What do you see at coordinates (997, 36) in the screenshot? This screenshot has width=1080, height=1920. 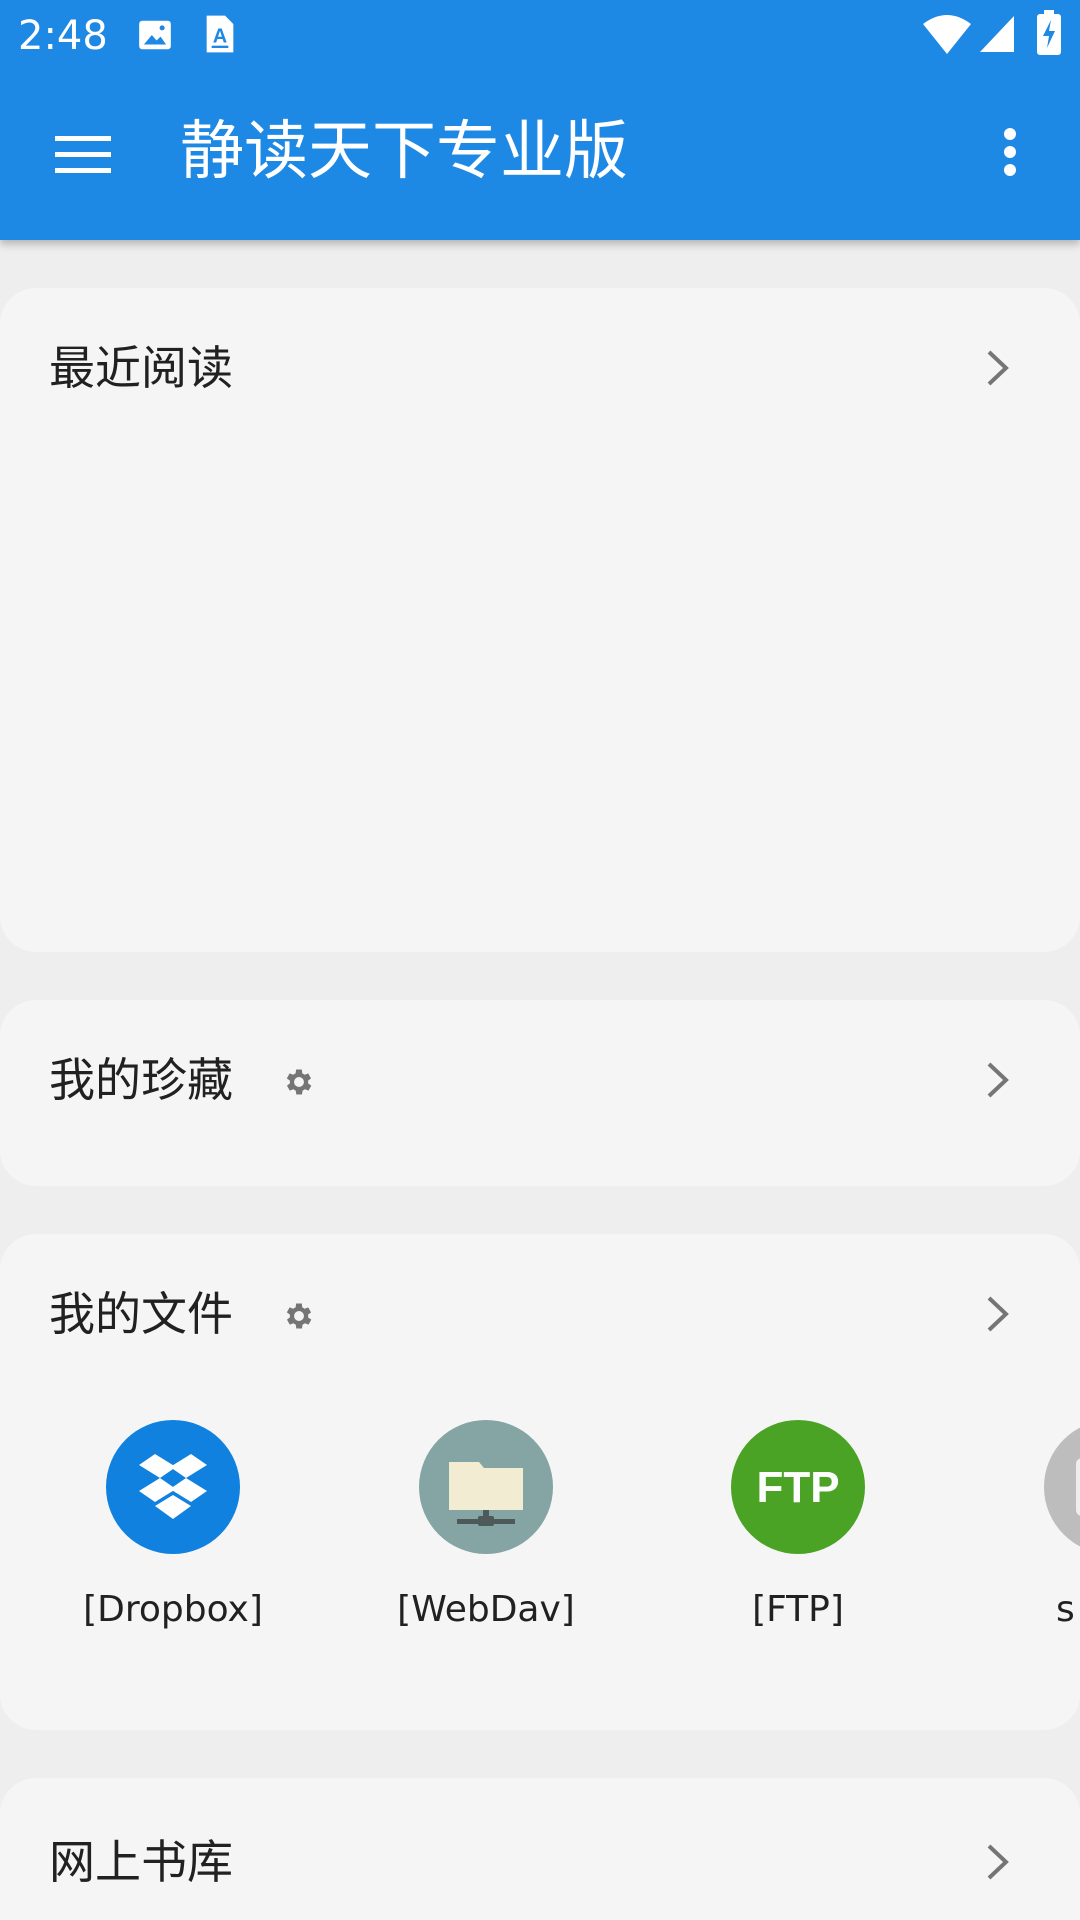 I see `cellular-signal-icon` at bounding box center [997, 36].